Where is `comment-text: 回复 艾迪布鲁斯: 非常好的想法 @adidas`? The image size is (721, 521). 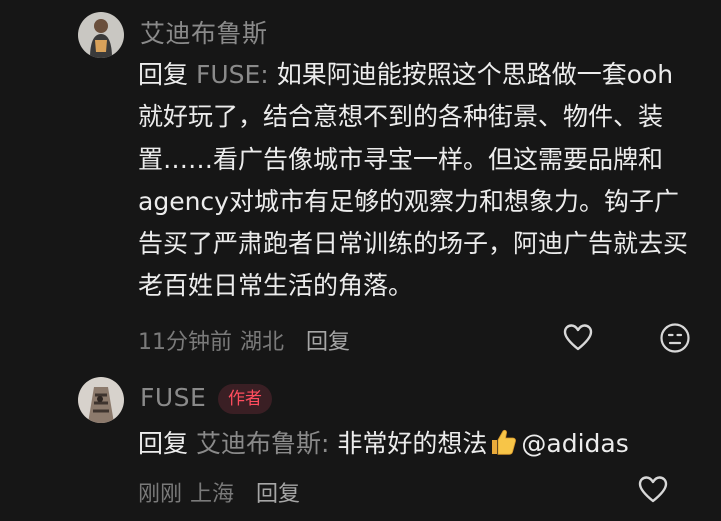
comment-text: 回复 艾迪布鲁斯: 非常好的想法 @adidas is located at coordinates (418, 444).